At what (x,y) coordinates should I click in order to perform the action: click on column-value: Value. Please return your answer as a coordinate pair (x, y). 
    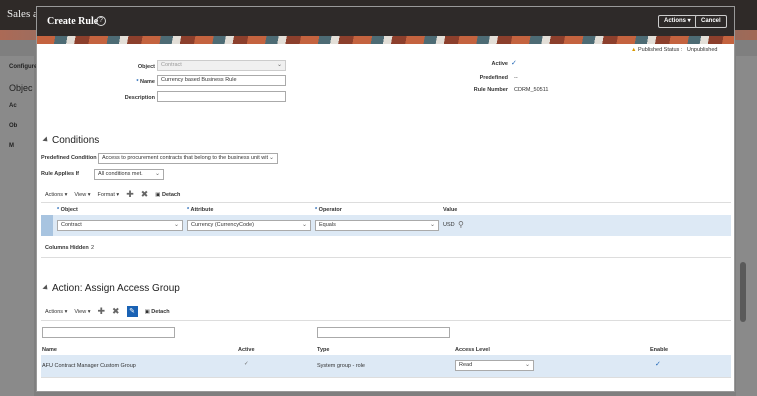
    Looking at the image, I should click on (450, 210).